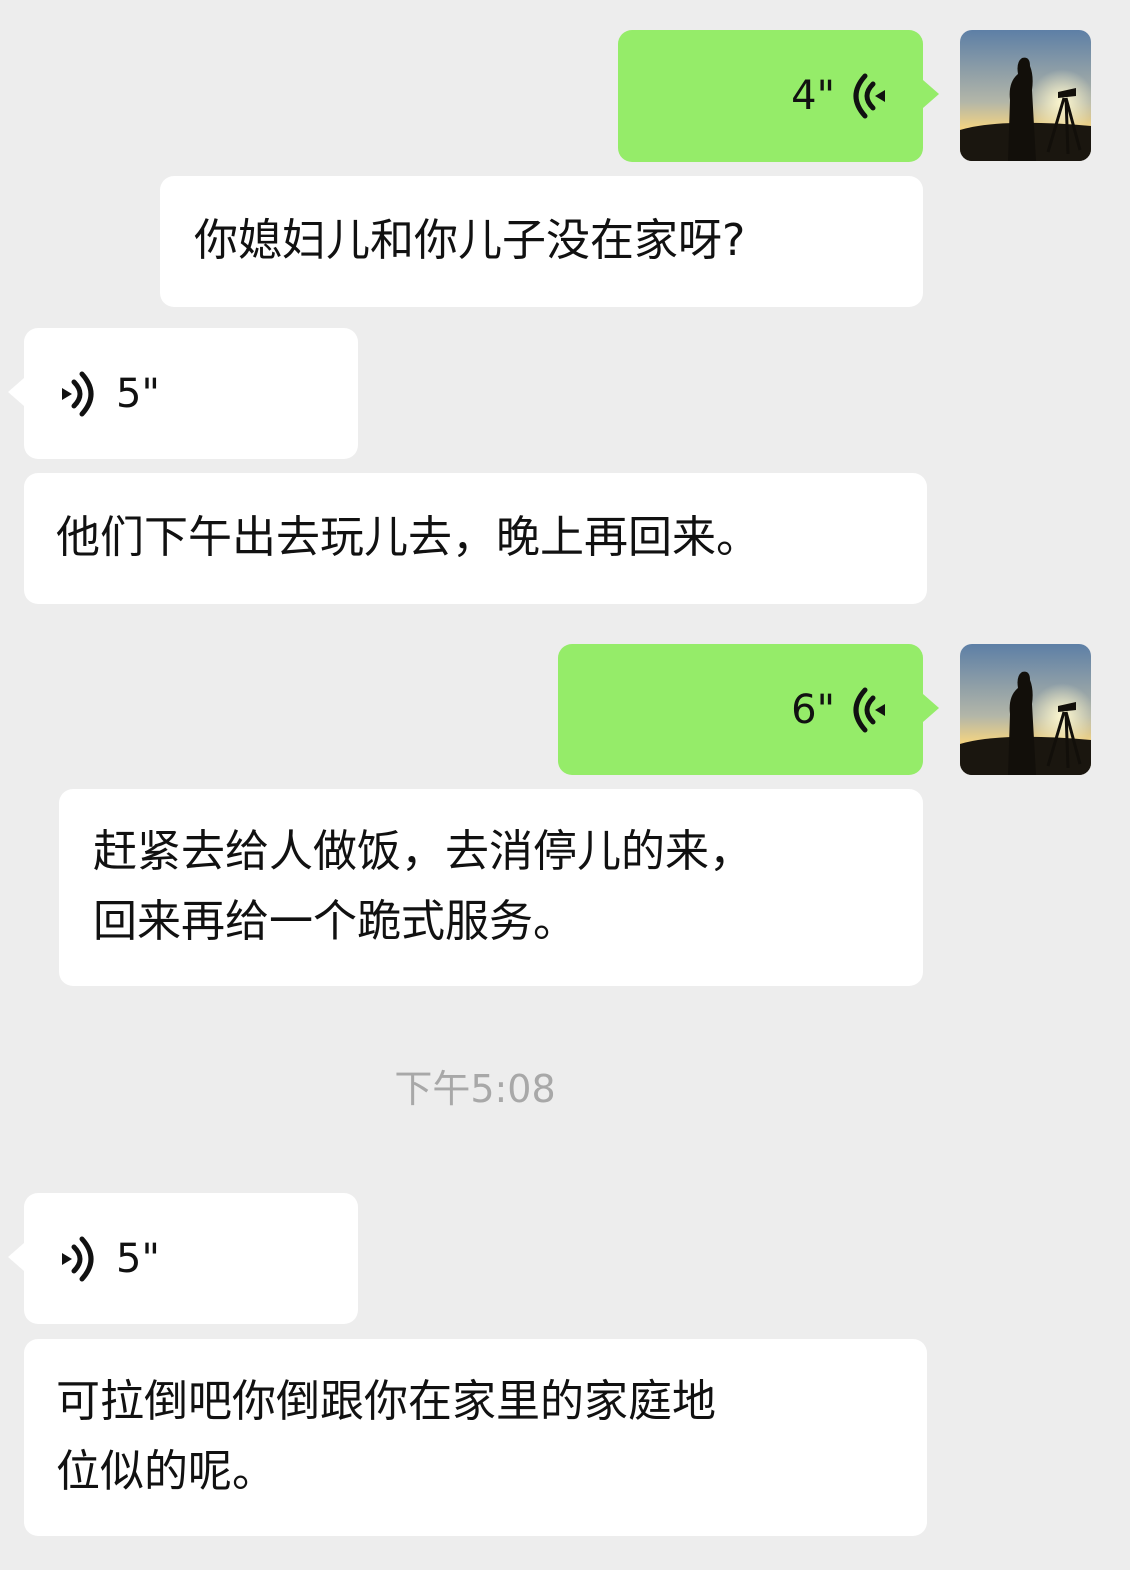 Image resolution: width=1130 pixels, height=1570 pixels. Describe the element at coordinates (423, 886) in the screenshot. I see `message-text: 赶紧去给人做饭，去消停儿的来， 回来再给一个跪式服务。` at that location.